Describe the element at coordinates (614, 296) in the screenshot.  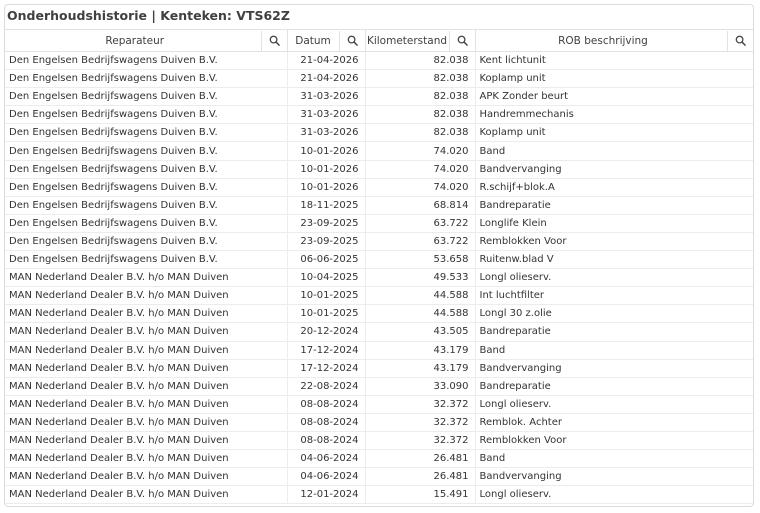
I see `cell-rob: Int luchtfilter` at that location.